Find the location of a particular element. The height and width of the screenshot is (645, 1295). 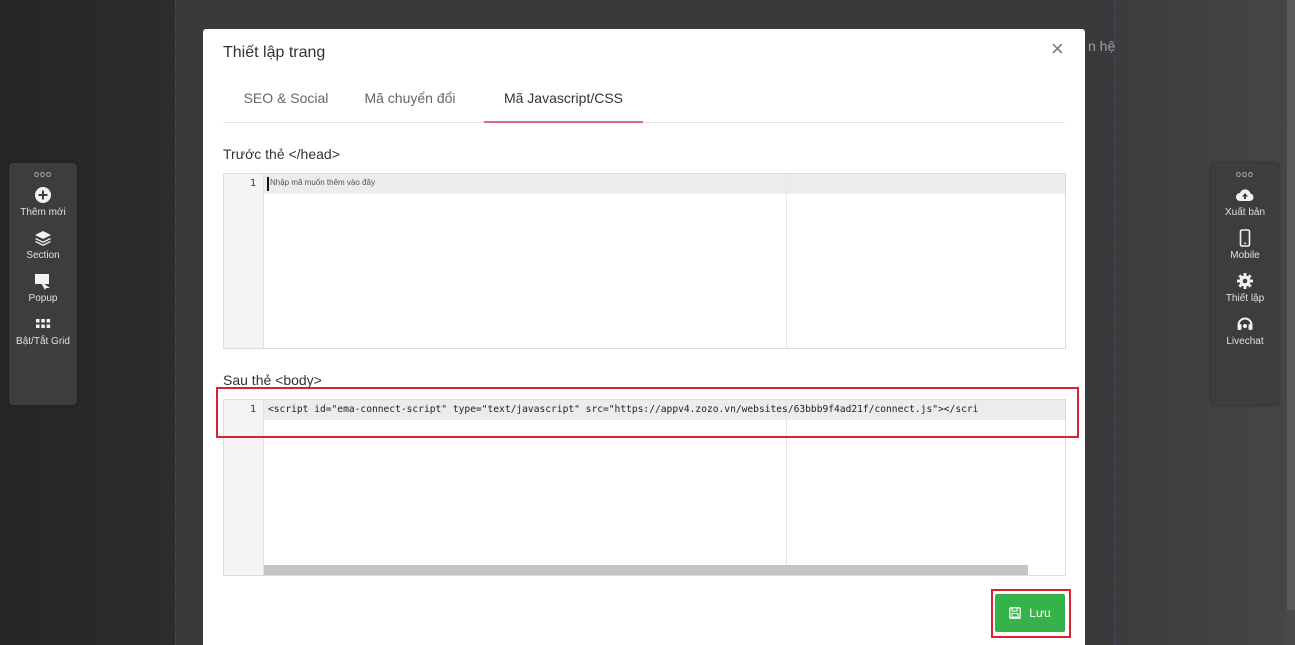

add-new-button: Thêm mới is located at coordinates (43, 201).